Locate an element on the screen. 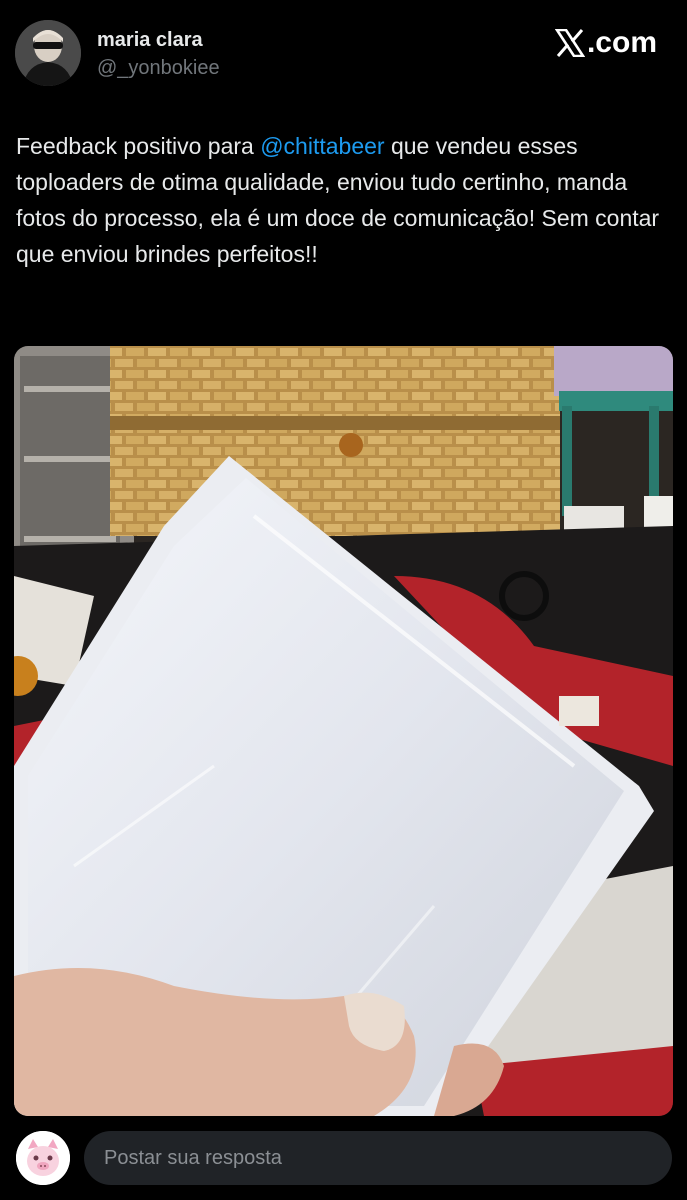 The image size is (687, 1200). x-brand-link: .com is located at coordinates (605, 43).